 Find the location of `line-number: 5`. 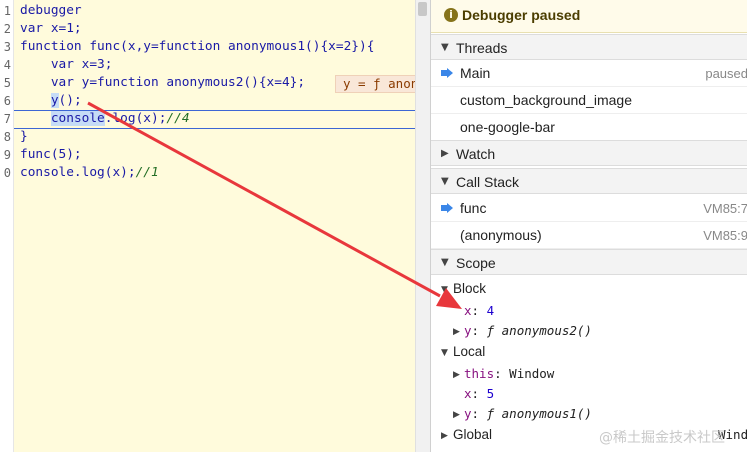

line-number: 5 is located at coordinates (5, 83).